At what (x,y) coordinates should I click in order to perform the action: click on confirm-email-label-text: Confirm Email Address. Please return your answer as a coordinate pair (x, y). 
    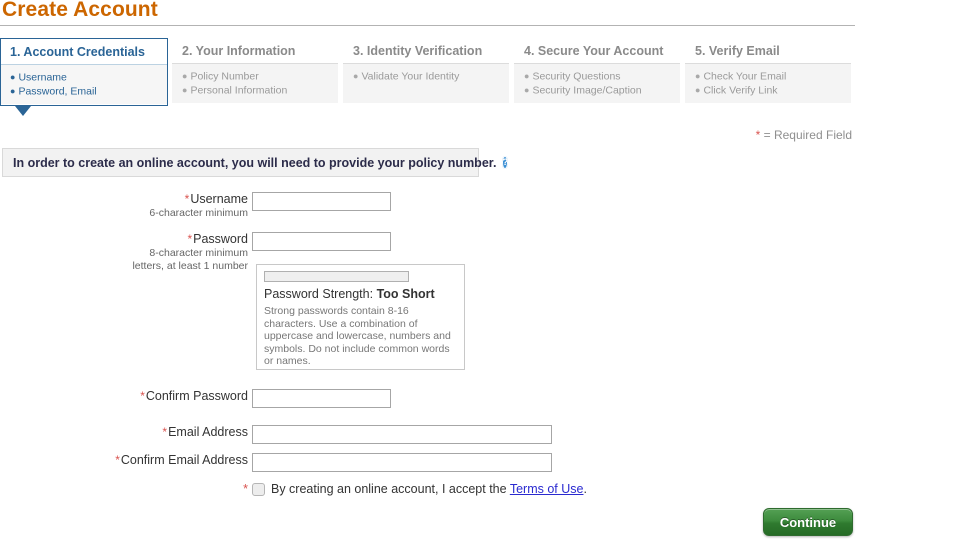
    Looking at the image, I should click on (184, 460).